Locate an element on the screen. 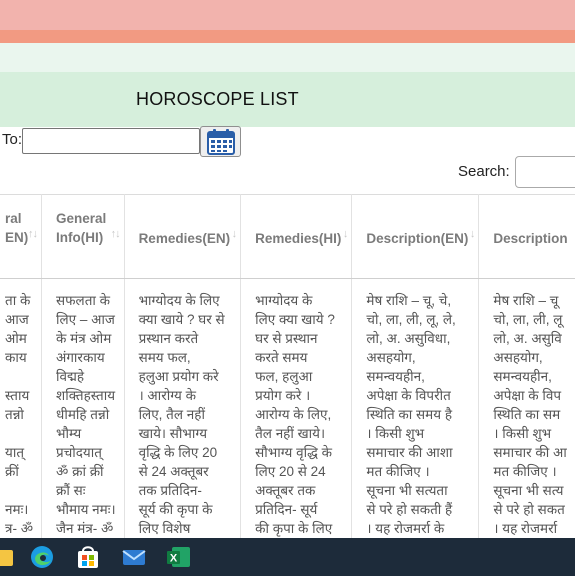 The height and width of the screenshot is (576, 575). column-header: Description is located at coordinates (526, 236).